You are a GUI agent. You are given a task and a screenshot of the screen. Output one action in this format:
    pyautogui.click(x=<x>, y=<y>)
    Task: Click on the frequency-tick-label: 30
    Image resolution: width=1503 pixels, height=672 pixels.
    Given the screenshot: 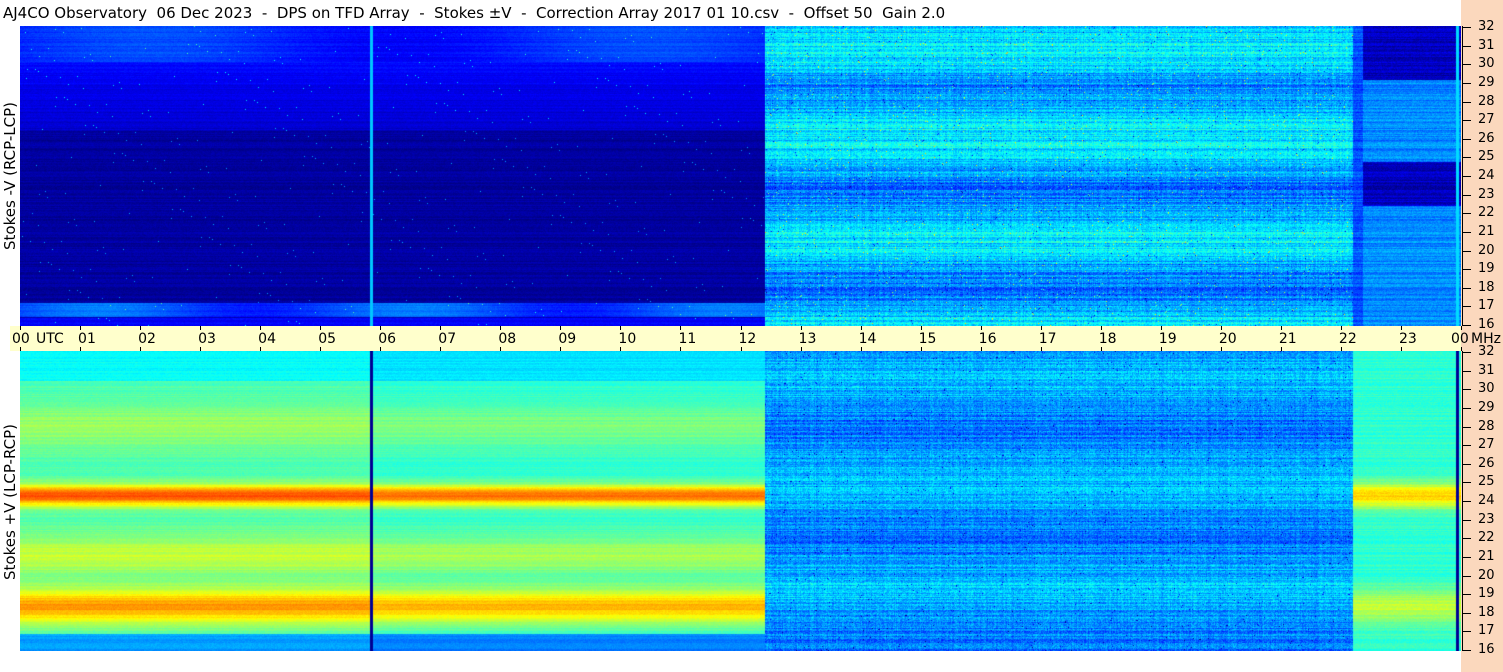 What is the action you would take?
    pyautogui.click(x=1486, y=63)
    